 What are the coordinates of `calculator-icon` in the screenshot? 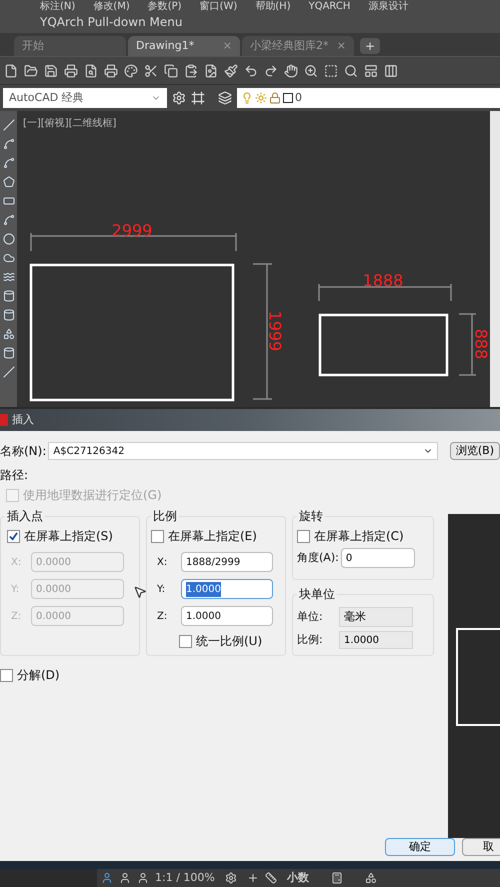 It's located at (336, 878).